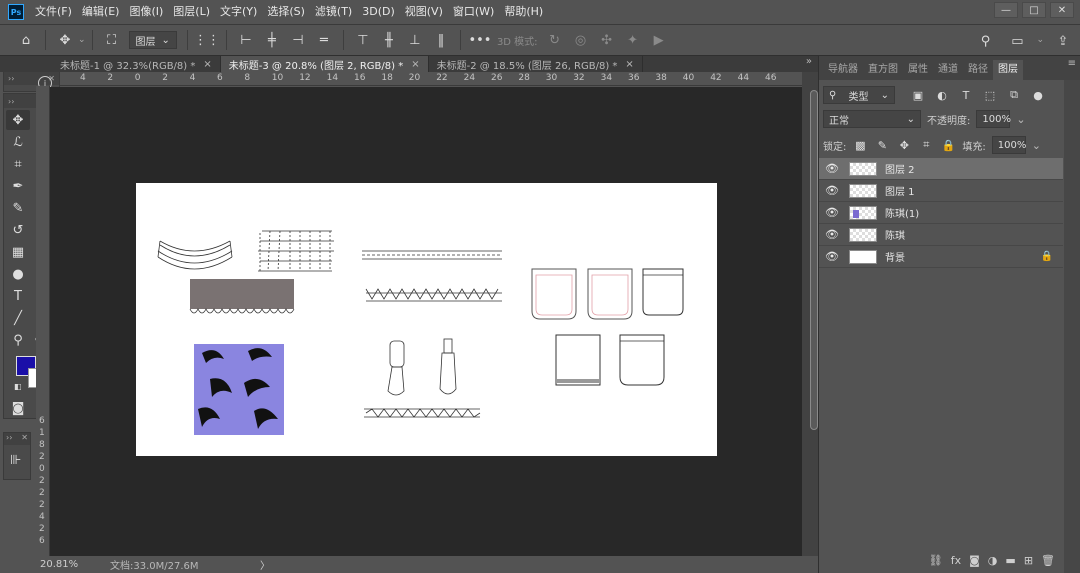  I want to click on auto-select-icon: ⛶, so click(112, 40).